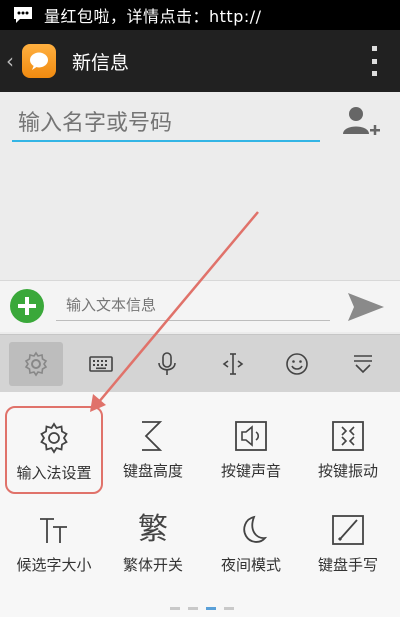  I want to click on messaging-app-icon, so click(39, 61).